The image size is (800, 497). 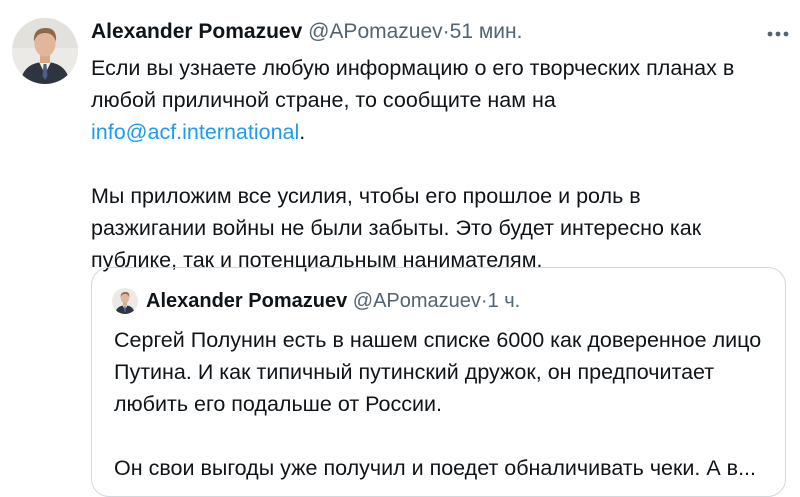 I want to click on author-handle: @APomazuev, so click(x=375, y=31).